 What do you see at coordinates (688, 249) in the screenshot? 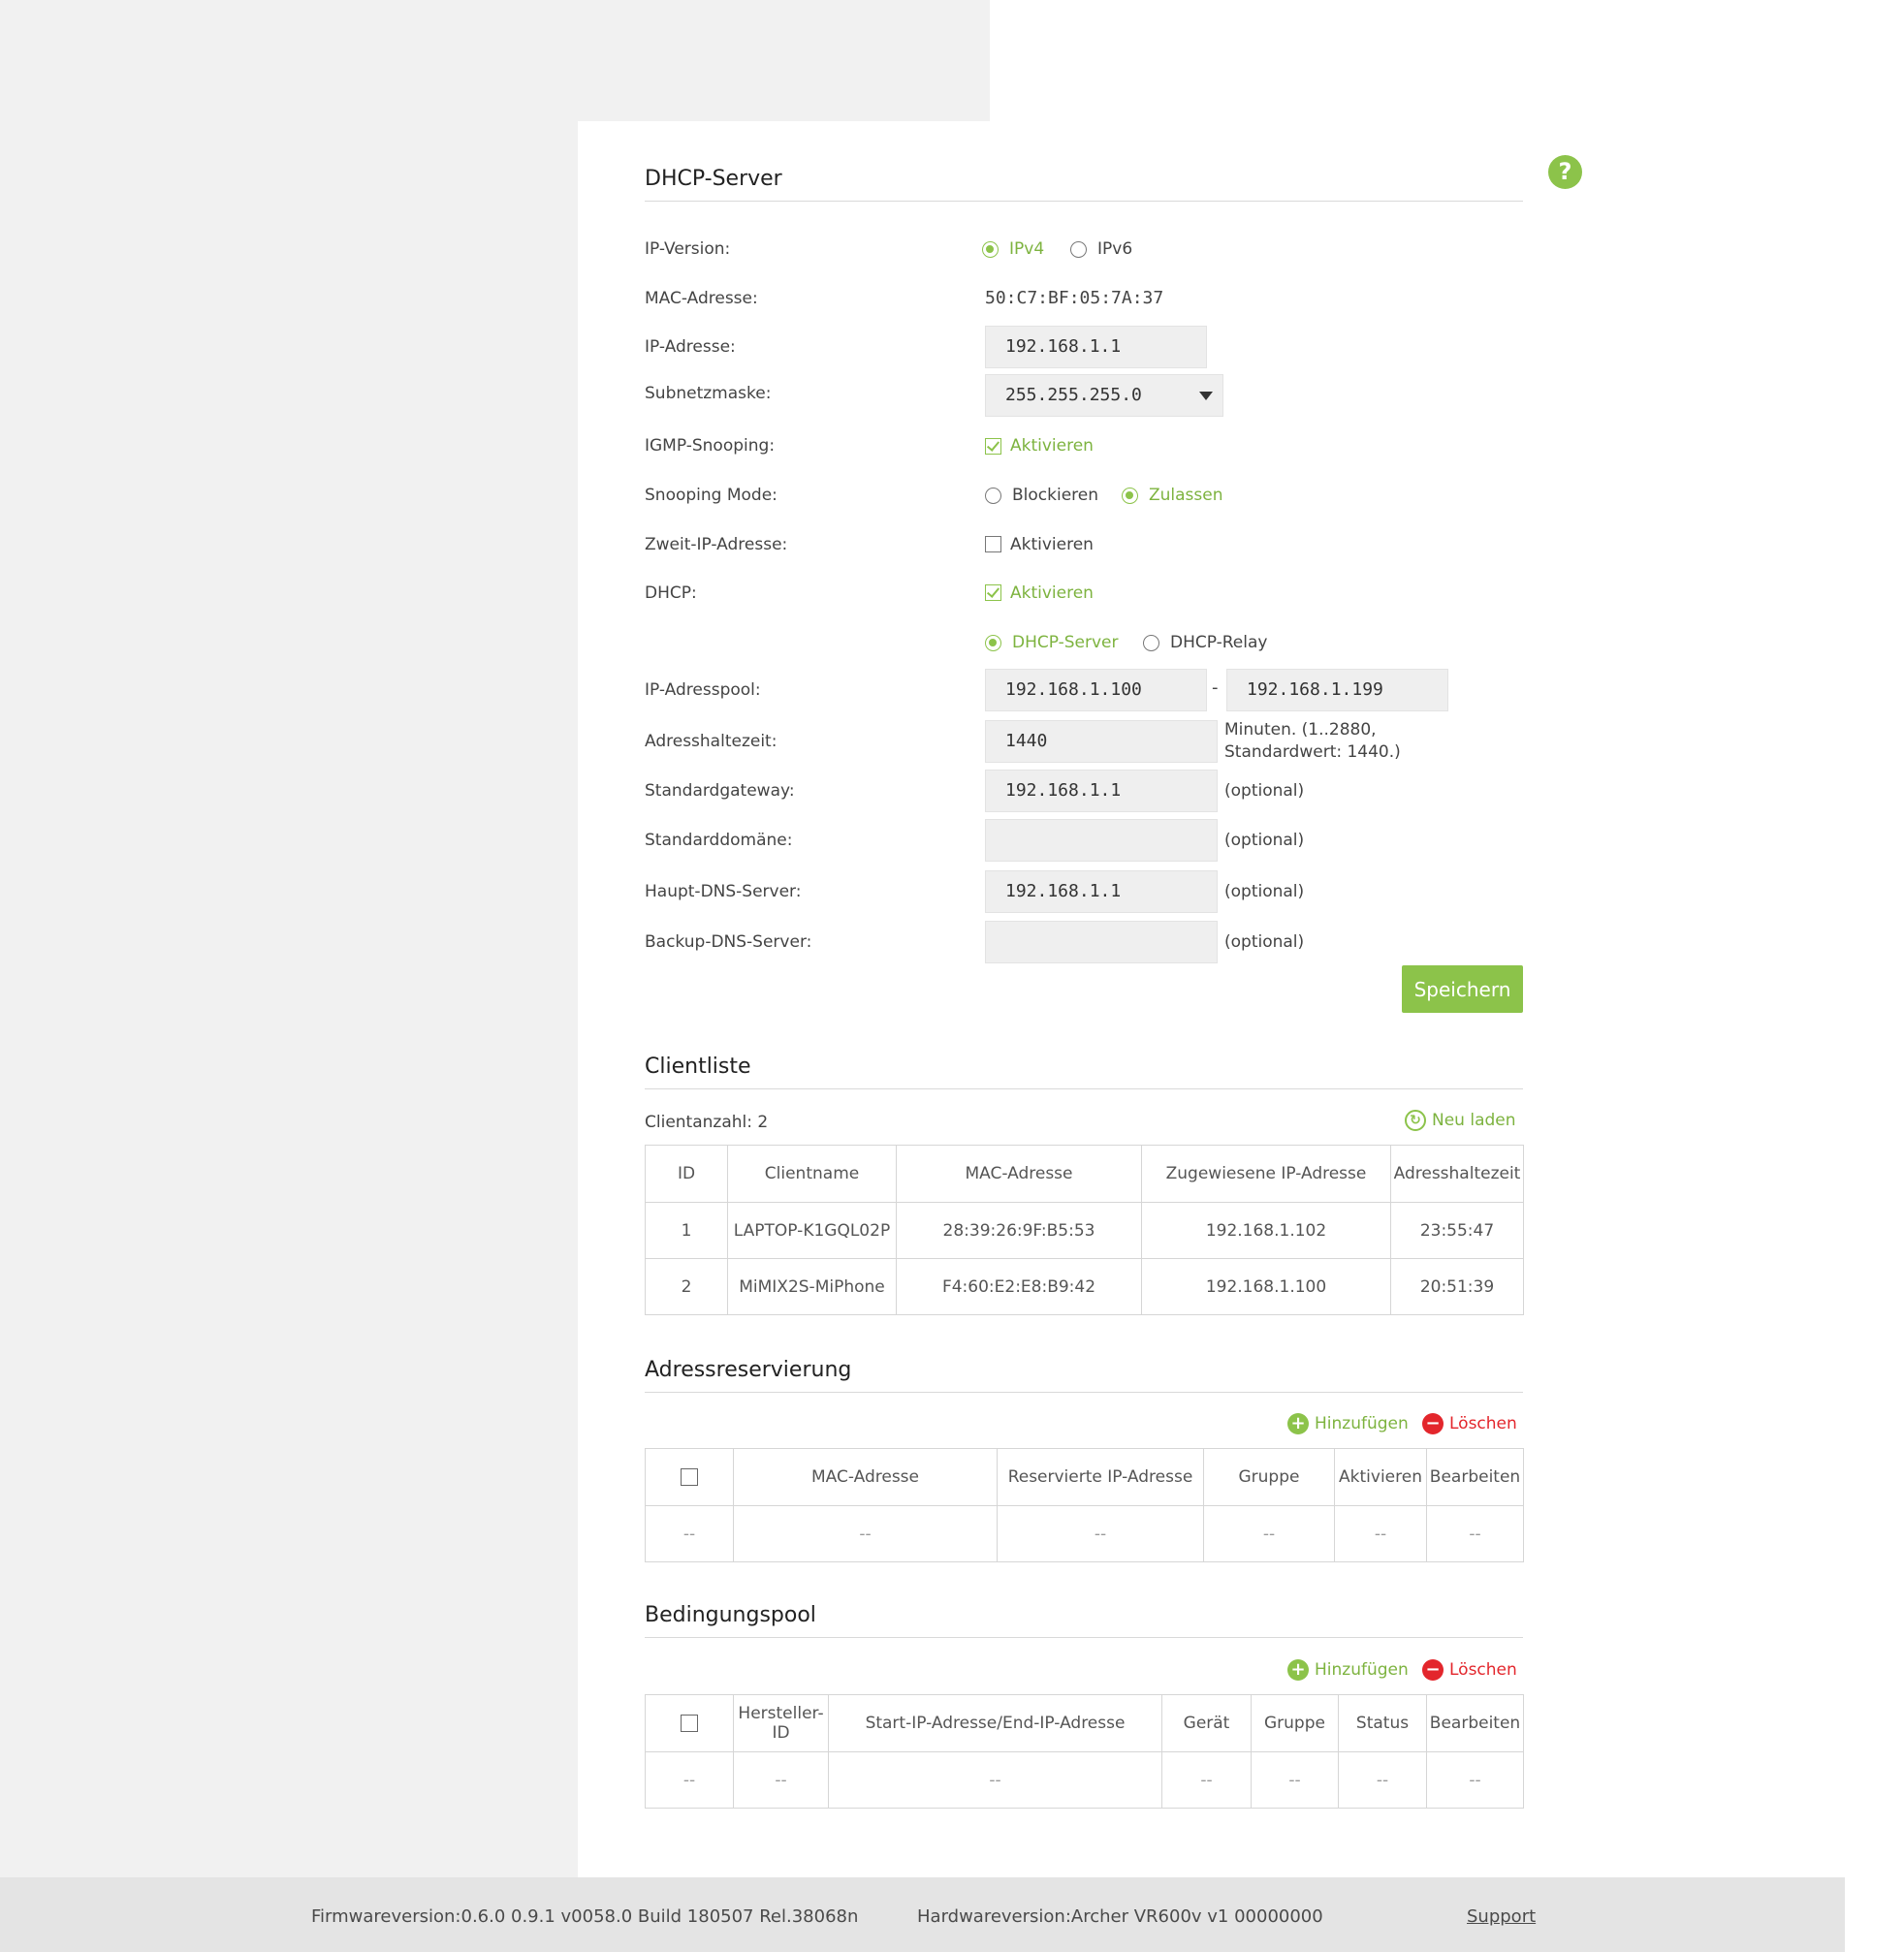
I see `ip-version-label: IP-Version:` at bounding box center [688, 249].